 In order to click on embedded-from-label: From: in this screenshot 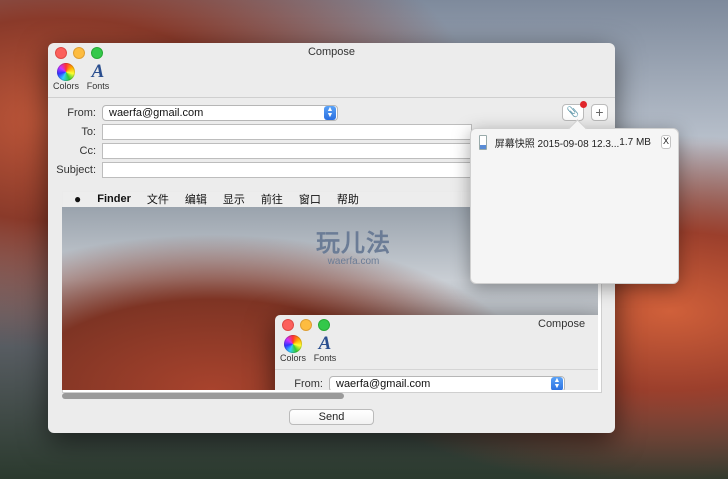, I will do `click(308, 384)`.